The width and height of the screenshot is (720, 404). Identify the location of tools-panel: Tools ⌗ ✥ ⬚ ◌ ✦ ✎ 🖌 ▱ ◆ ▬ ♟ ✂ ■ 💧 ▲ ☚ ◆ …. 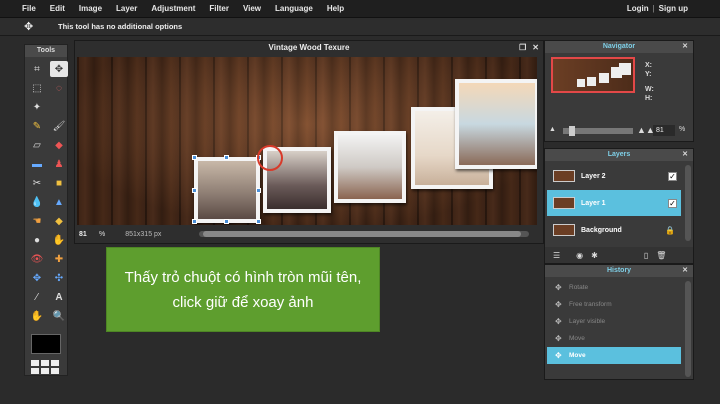
(46, 210).